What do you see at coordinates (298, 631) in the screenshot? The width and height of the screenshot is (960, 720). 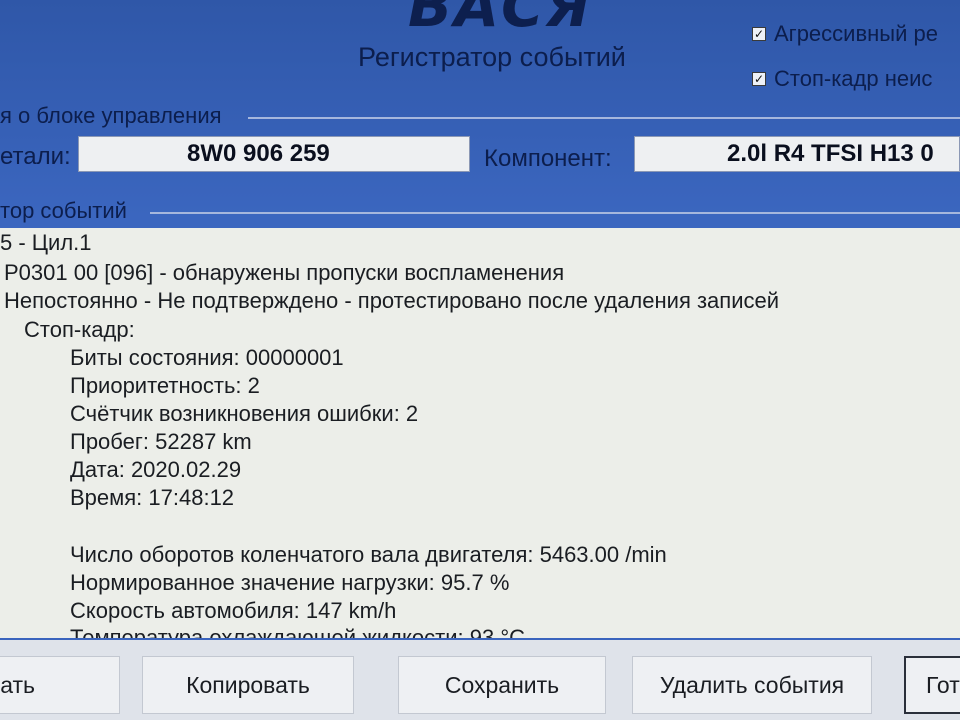 I see `log-line-coolant-temp: Температура охлаждающей жидкости: 93 °C` at bounding box center [298, 631].